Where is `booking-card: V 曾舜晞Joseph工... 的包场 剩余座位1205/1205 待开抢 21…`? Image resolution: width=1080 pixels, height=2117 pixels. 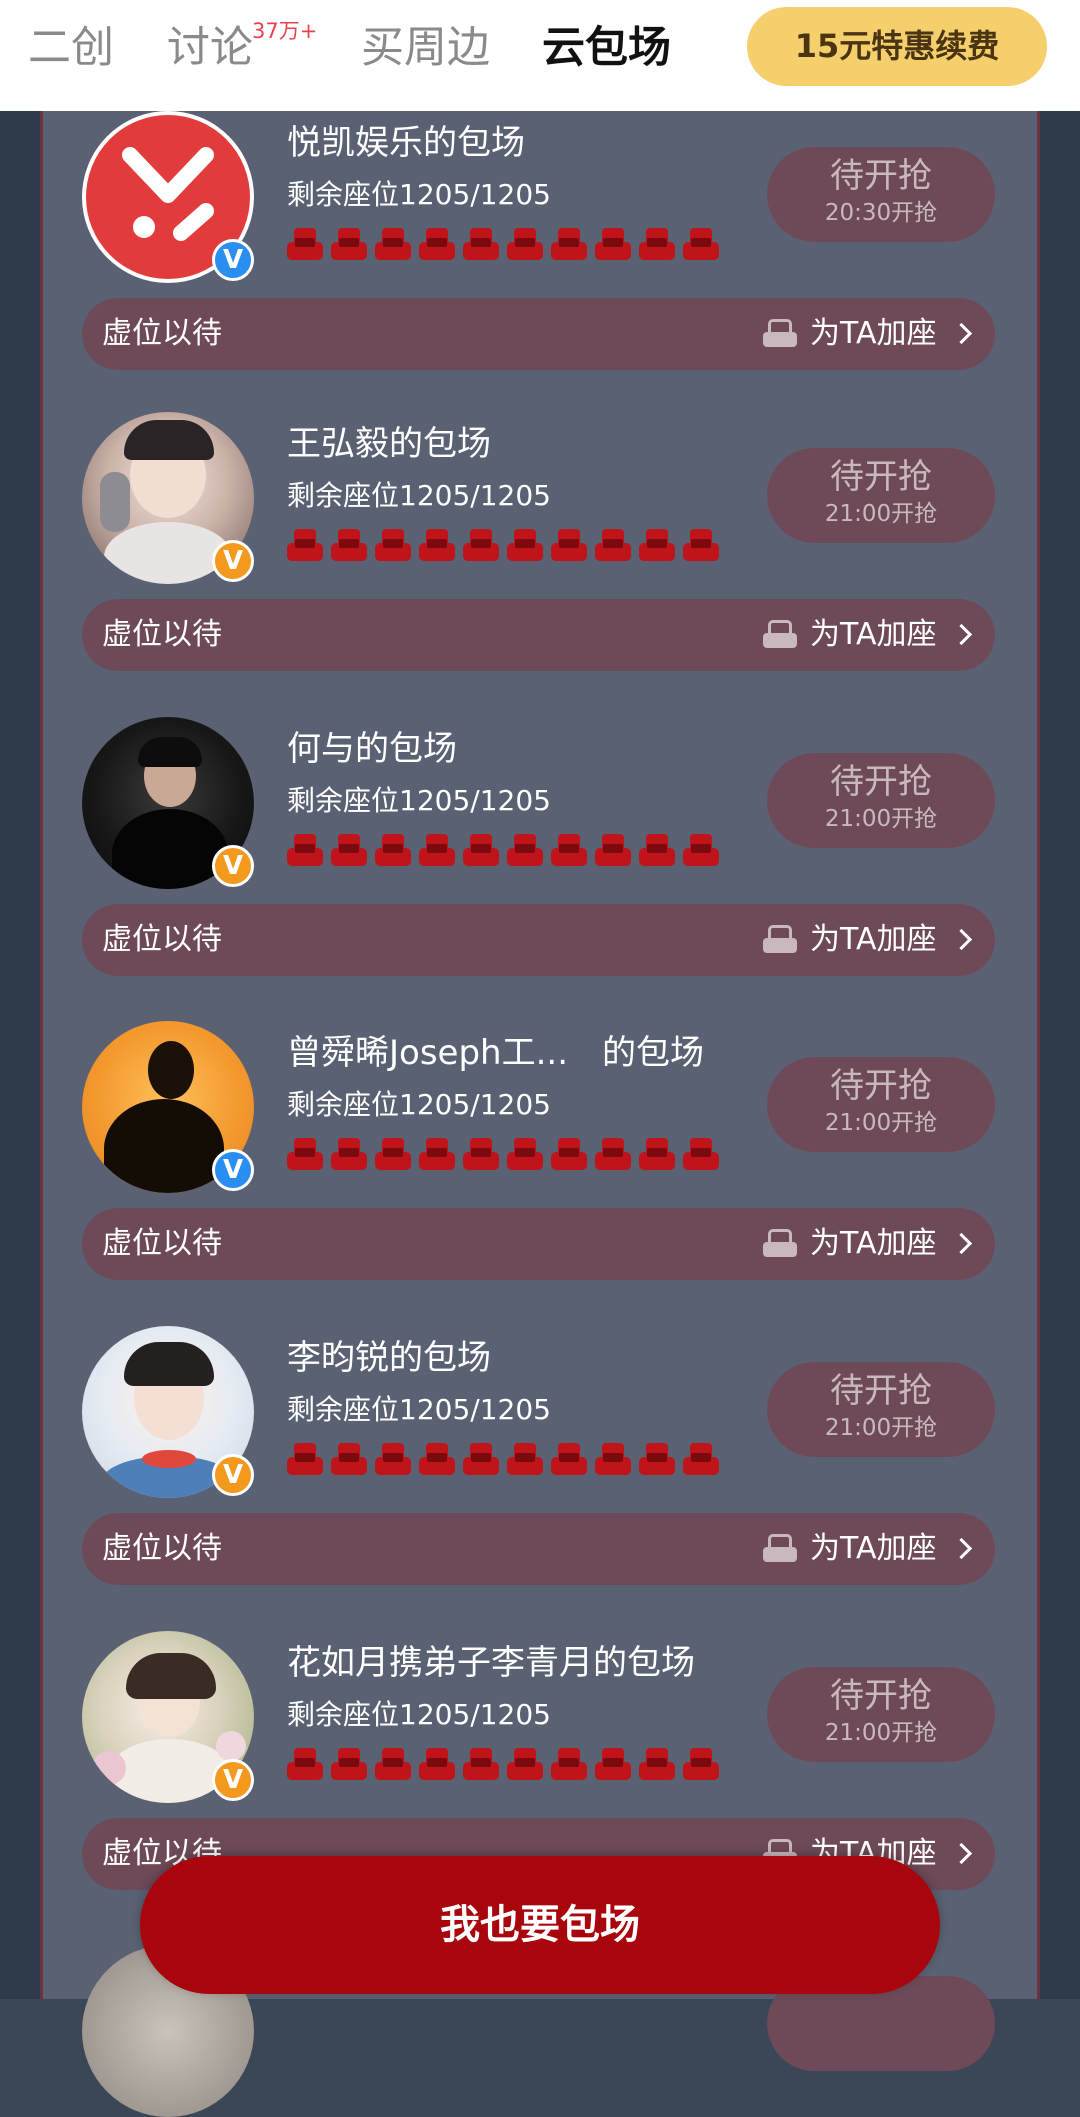 booking-card: V 曾舜晞Joseph工... 的包场 剩余座位1205/1205 待开抢 21… is located at coordinates (539, 1151).